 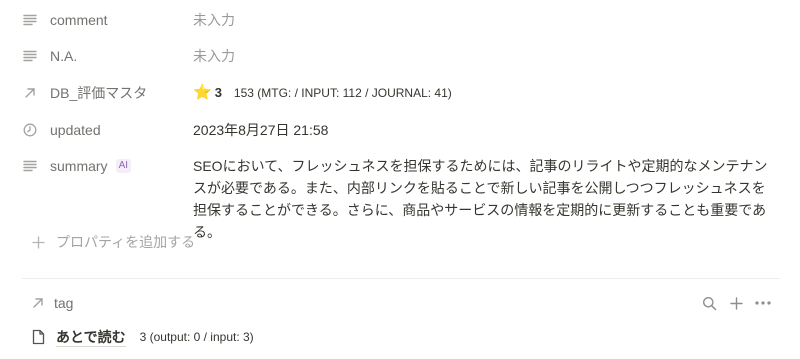 What do you see at coordinates (401, 303) in the screenshot?
I see `tag-section-header: tag` at bounding box center [401, 303].